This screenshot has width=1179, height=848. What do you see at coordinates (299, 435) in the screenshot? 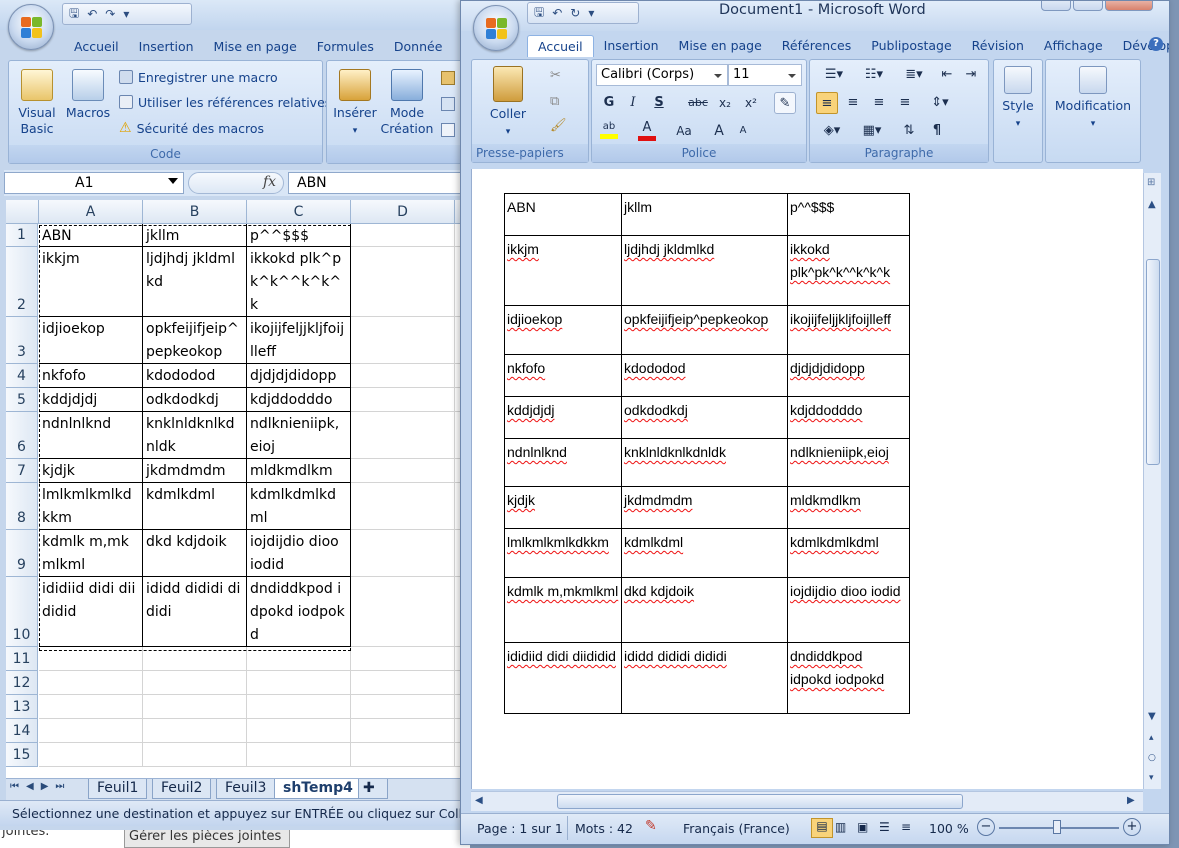
I see `cell-c6: ndlknieniipk,eioj` at bounding box center [299, 435].